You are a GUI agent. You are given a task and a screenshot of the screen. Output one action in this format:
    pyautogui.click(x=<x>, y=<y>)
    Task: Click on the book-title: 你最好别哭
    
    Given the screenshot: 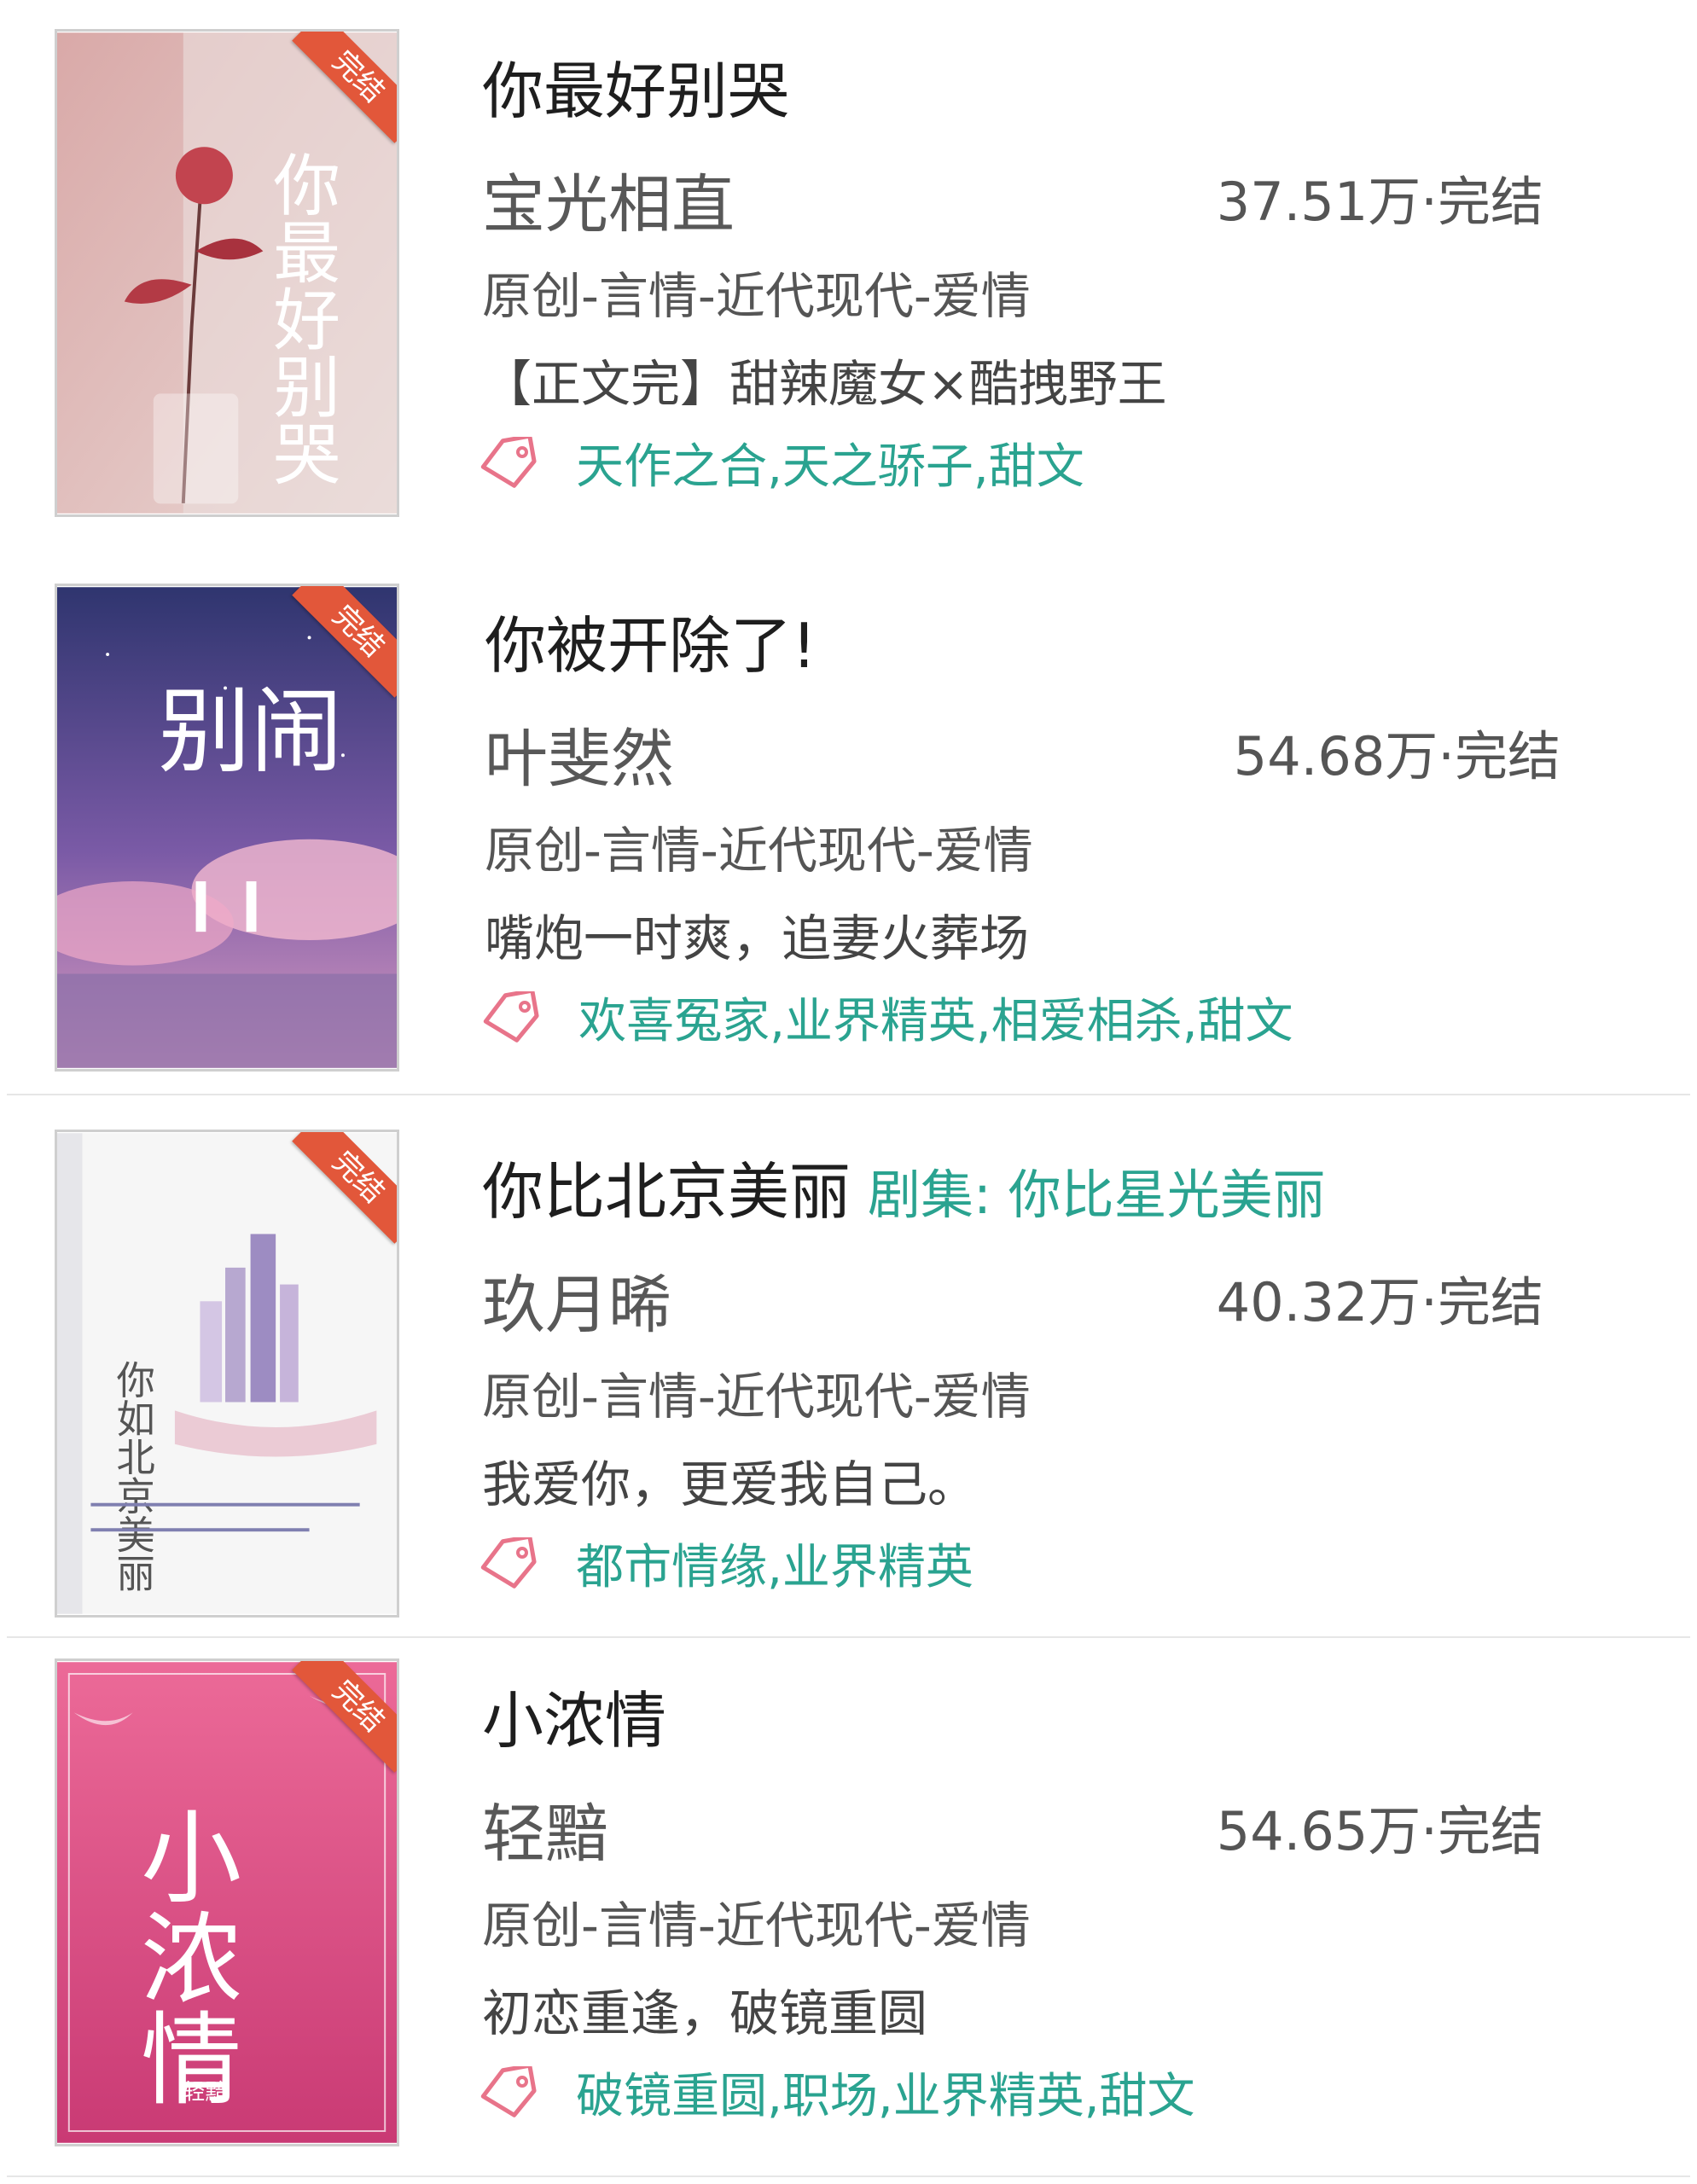 What is the action you would take?
    pyautogui.click(x=635, y=86)
    